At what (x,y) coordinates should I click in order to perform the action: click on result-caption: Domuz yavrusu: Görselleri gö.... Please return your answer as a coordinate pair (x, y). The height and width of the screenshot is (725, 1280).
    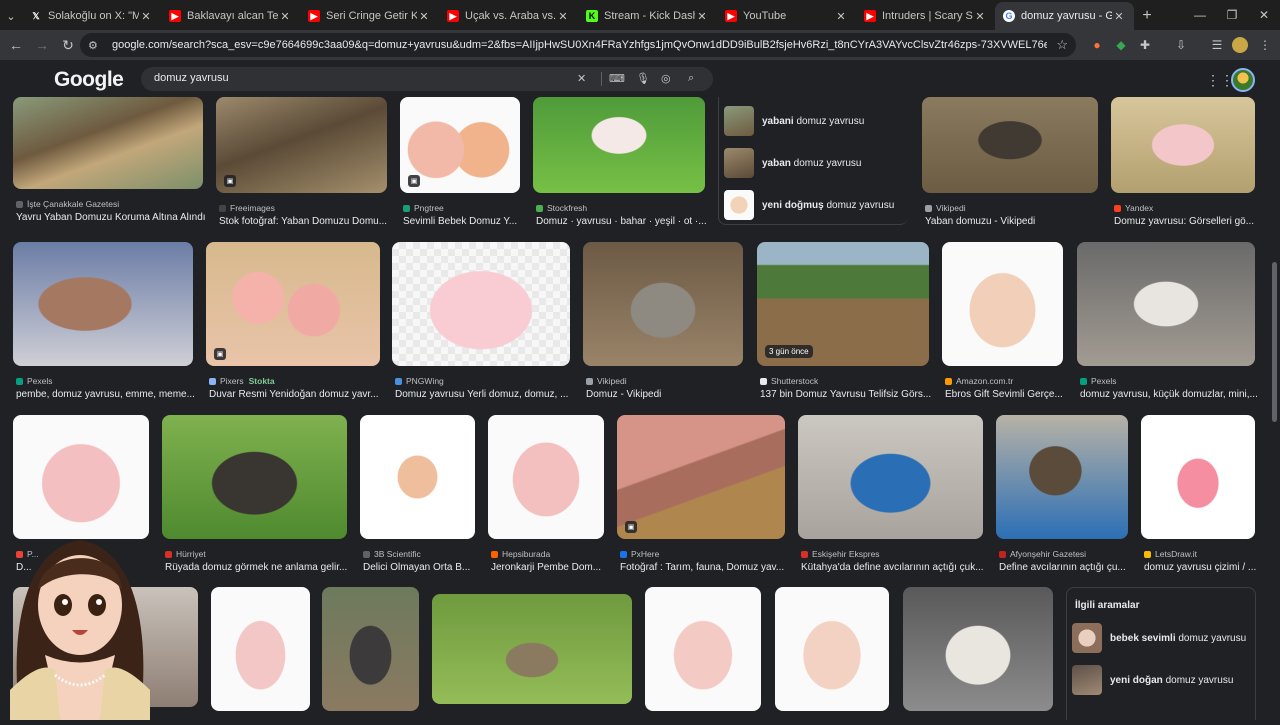
    Looking at the image, I should click on (1189, 221).